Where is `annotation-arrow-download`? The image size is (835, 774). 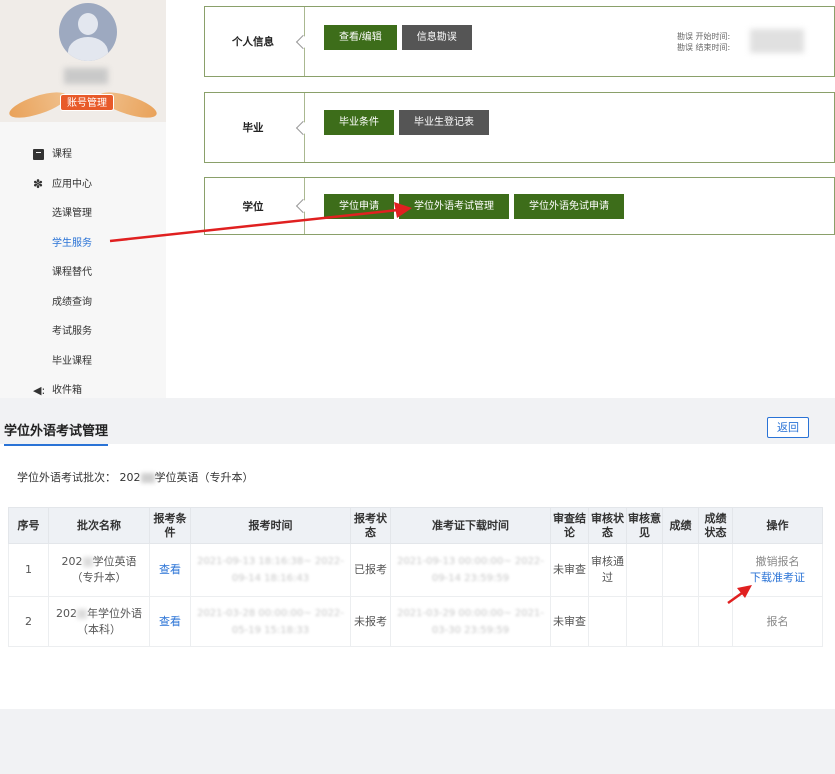
annotation-arrow-download is located at coordinates (739, 595).